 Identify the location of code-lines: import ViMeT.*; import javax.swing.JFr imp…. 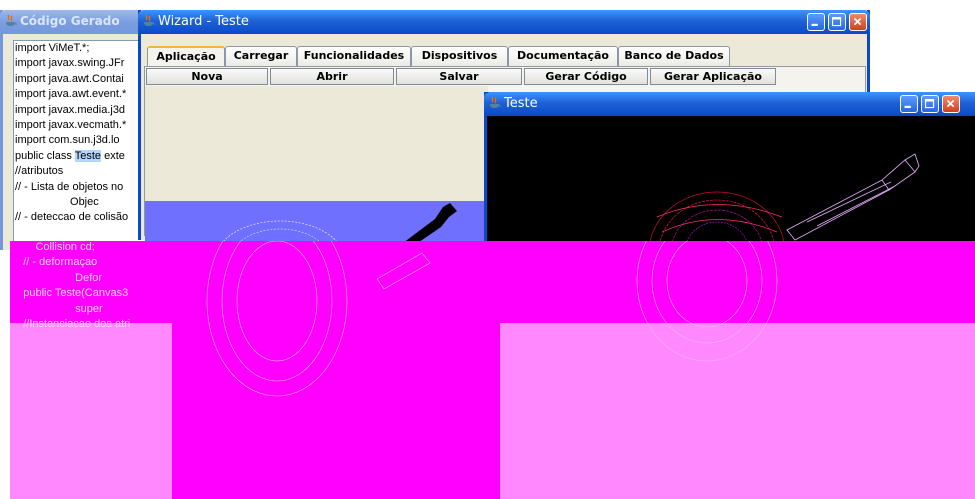
(71, 133).